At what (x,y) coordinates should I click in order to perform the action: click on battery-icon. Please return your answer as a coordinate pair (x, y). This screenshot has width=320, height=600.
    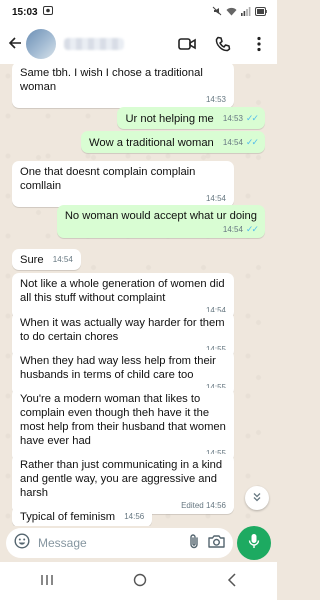
    Looking at the image, I should click on (261, 12).